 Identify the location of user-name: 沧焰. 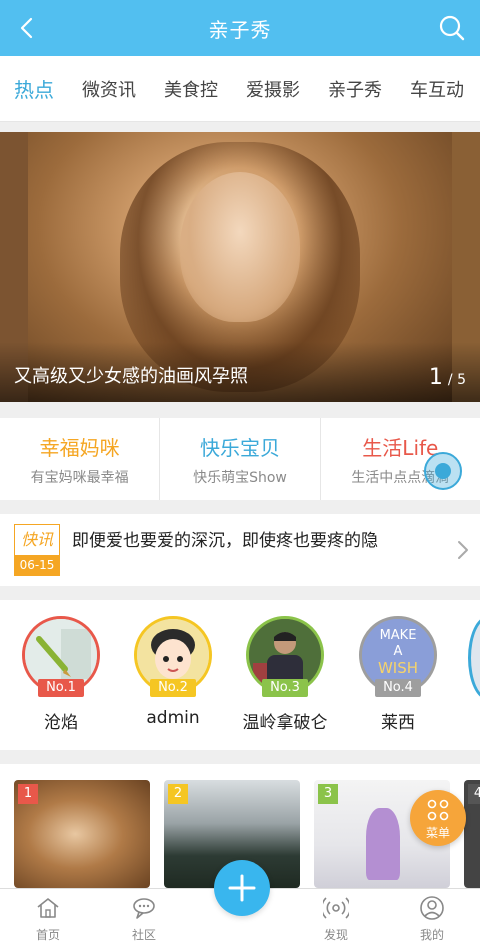
(61, 723).